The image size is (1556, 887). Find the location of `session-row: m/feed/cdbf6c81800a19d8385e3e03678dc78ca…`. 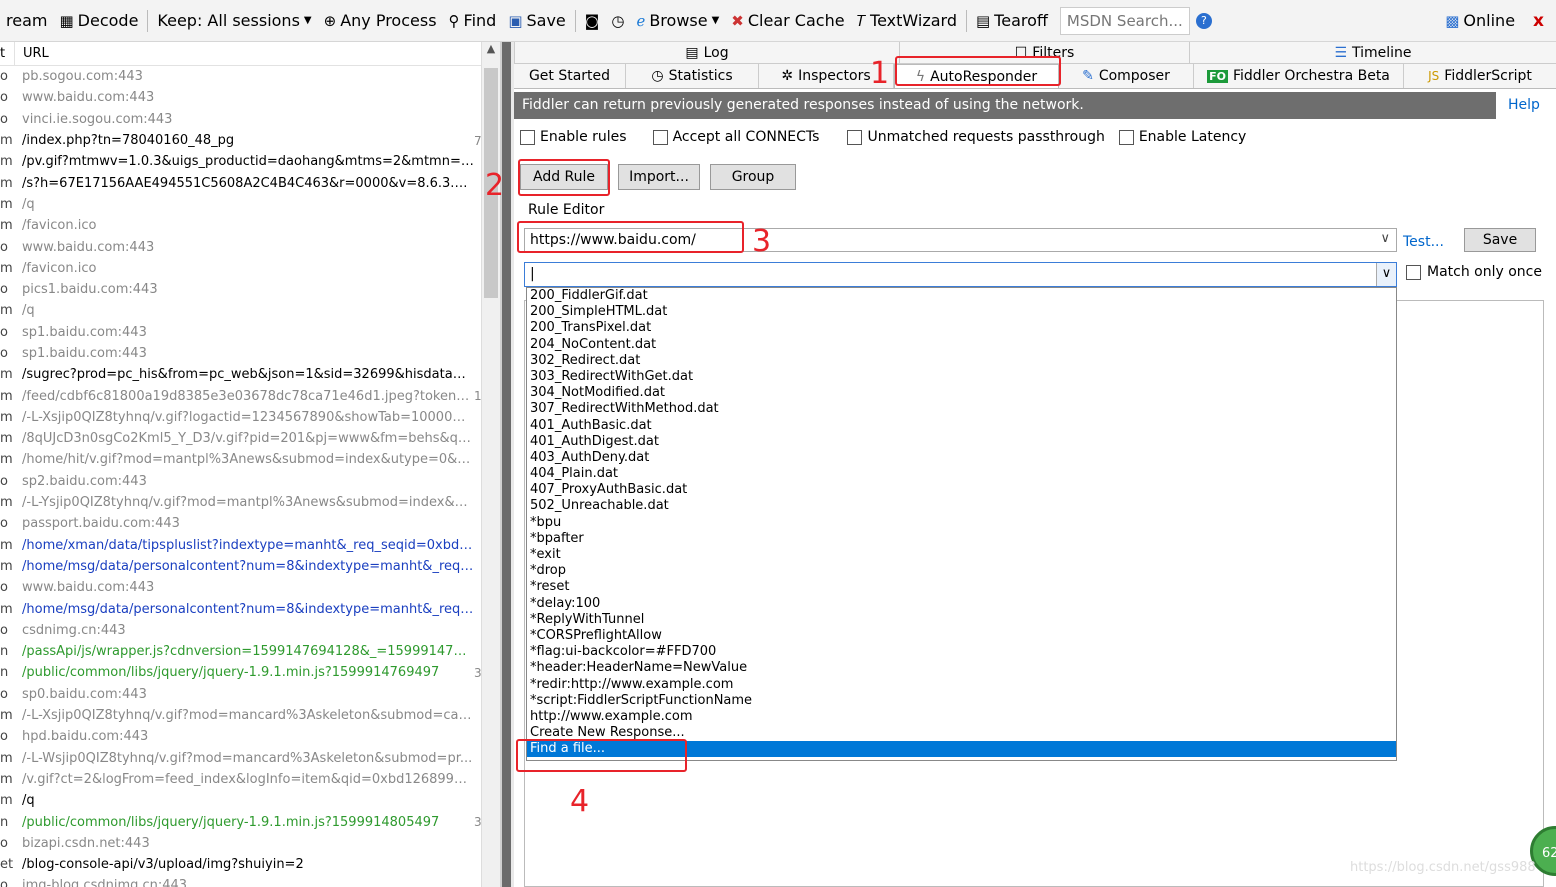

session-row: m/feed/cdbf6c81800a19d8385e3e03678dc78ca… is located at coordinates (250, 395).